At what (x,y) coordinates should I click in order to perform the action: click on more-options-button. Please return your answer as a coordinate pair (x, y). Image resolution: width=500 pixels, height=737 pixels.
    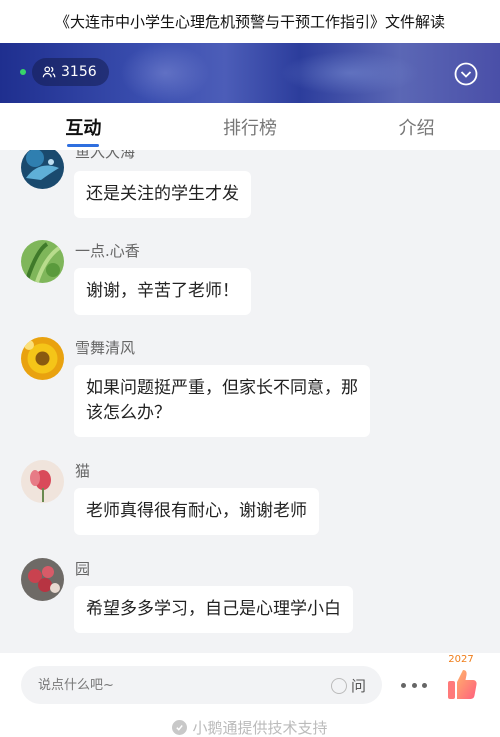
    Looking at the image, I should click on (414, 685).